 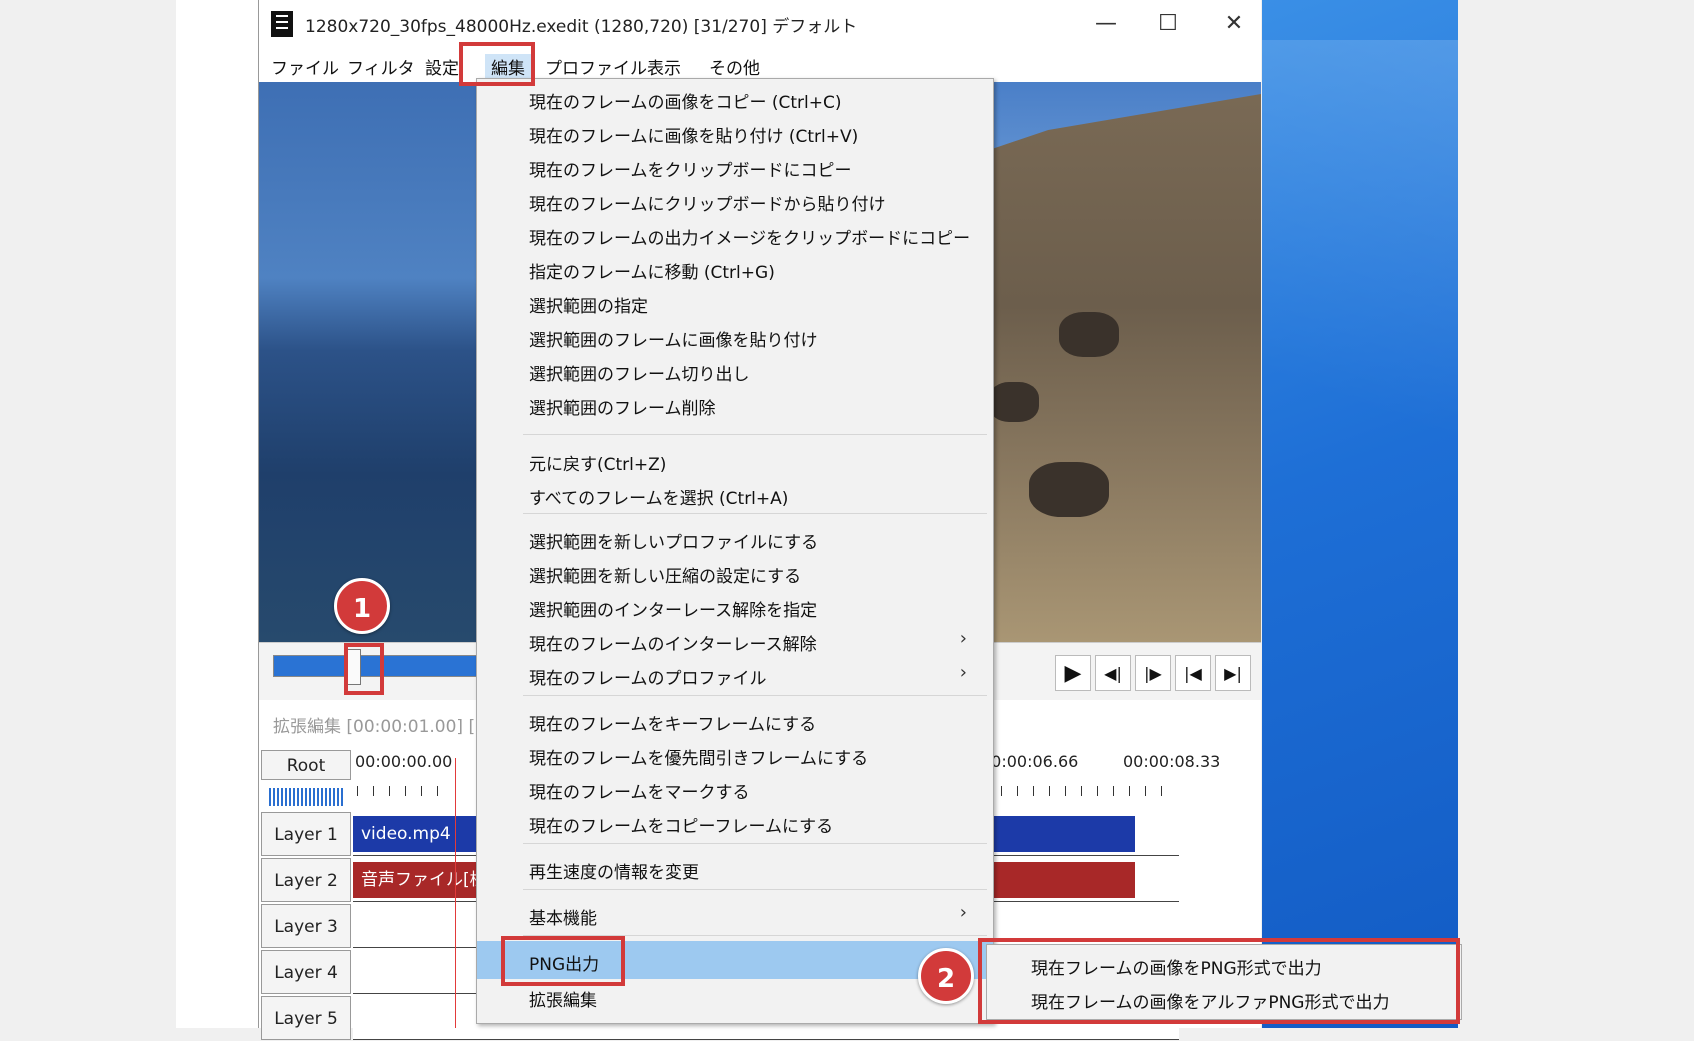 I want to click on menu-item: 現在のフレームをコピーフレームにする, so click(x=735, y=822).